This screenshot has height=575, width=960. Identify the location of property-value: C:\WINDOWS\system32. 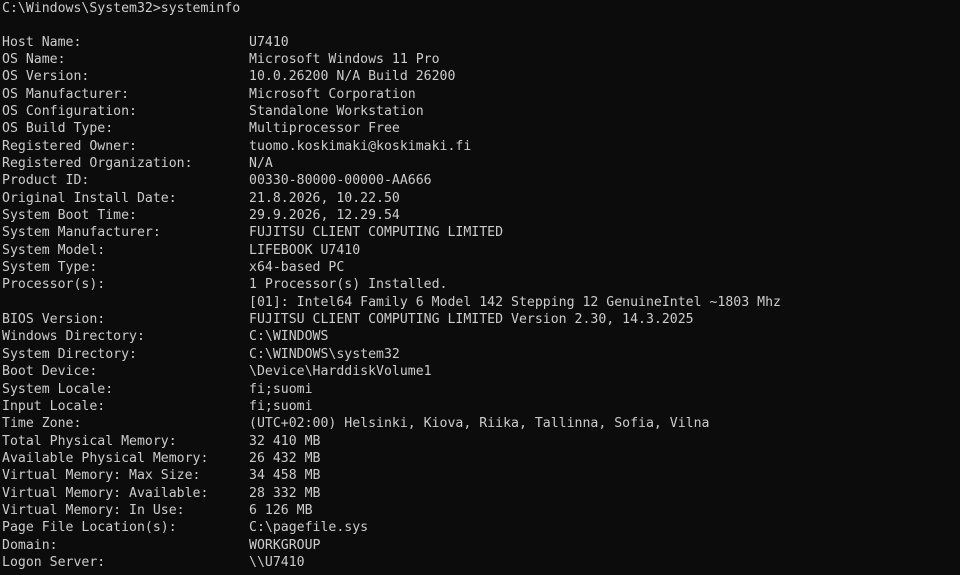
(324, 354).